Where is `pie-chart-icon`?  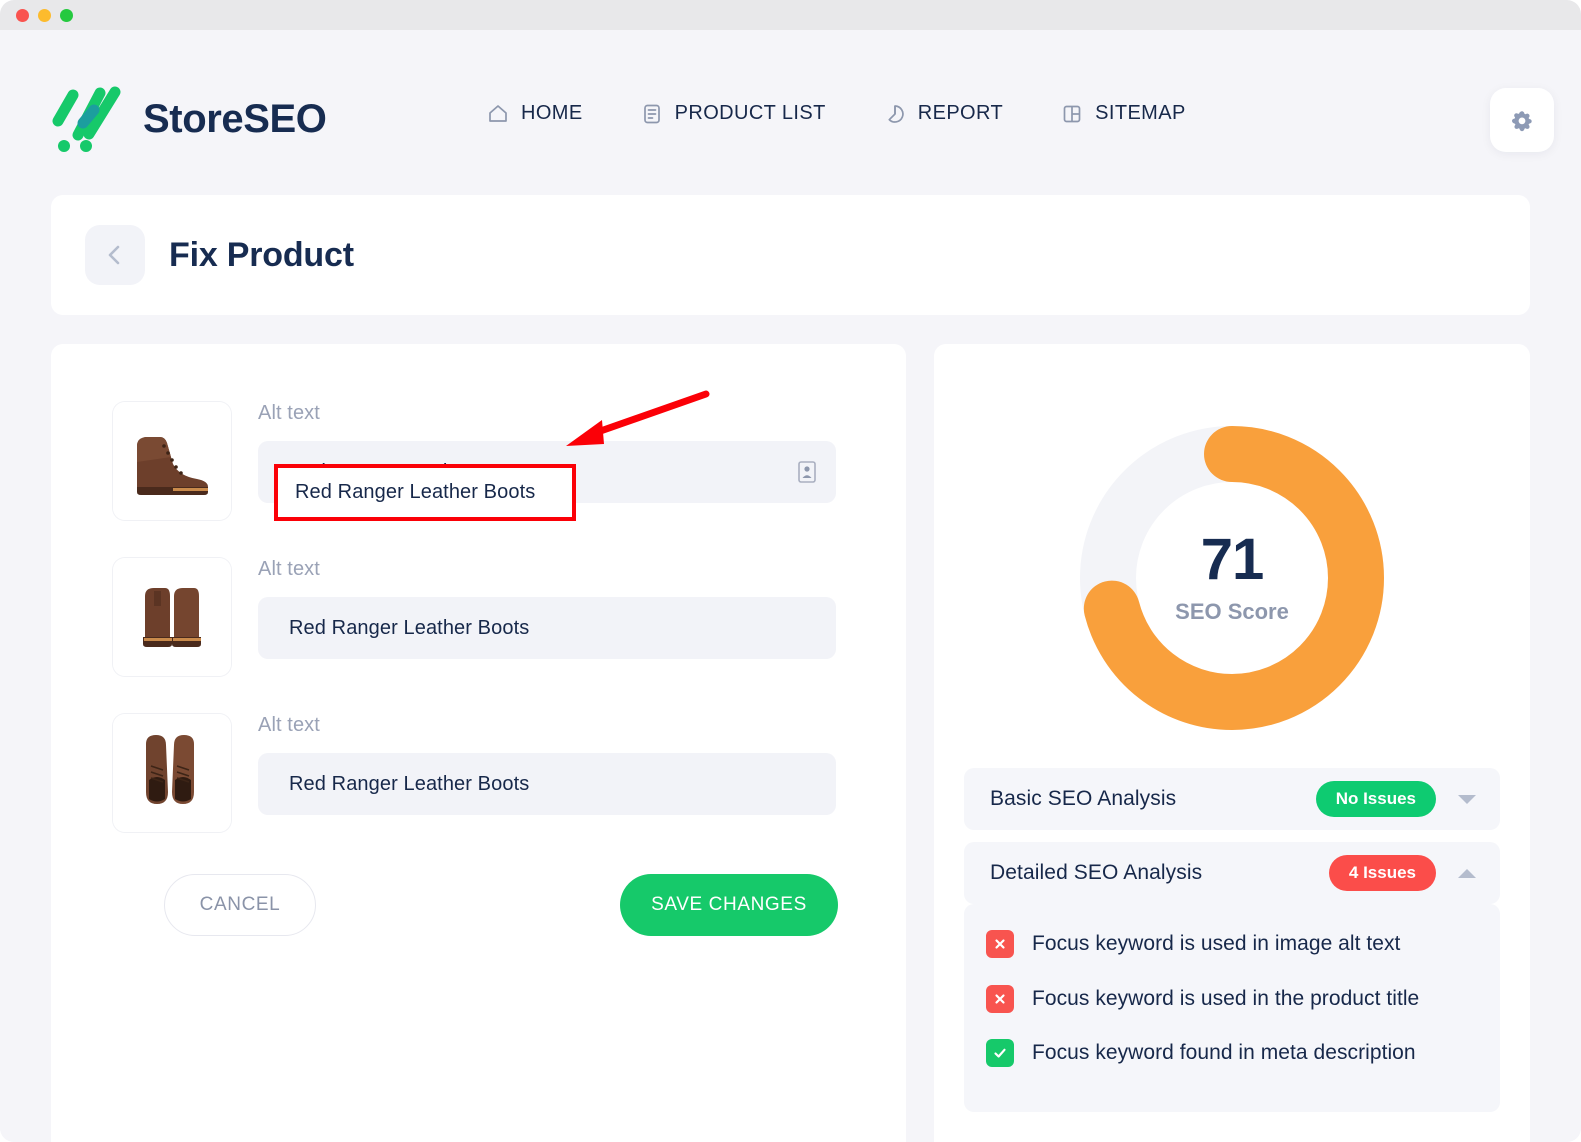
pie-chart-icon is located at coordinates (896, 113).